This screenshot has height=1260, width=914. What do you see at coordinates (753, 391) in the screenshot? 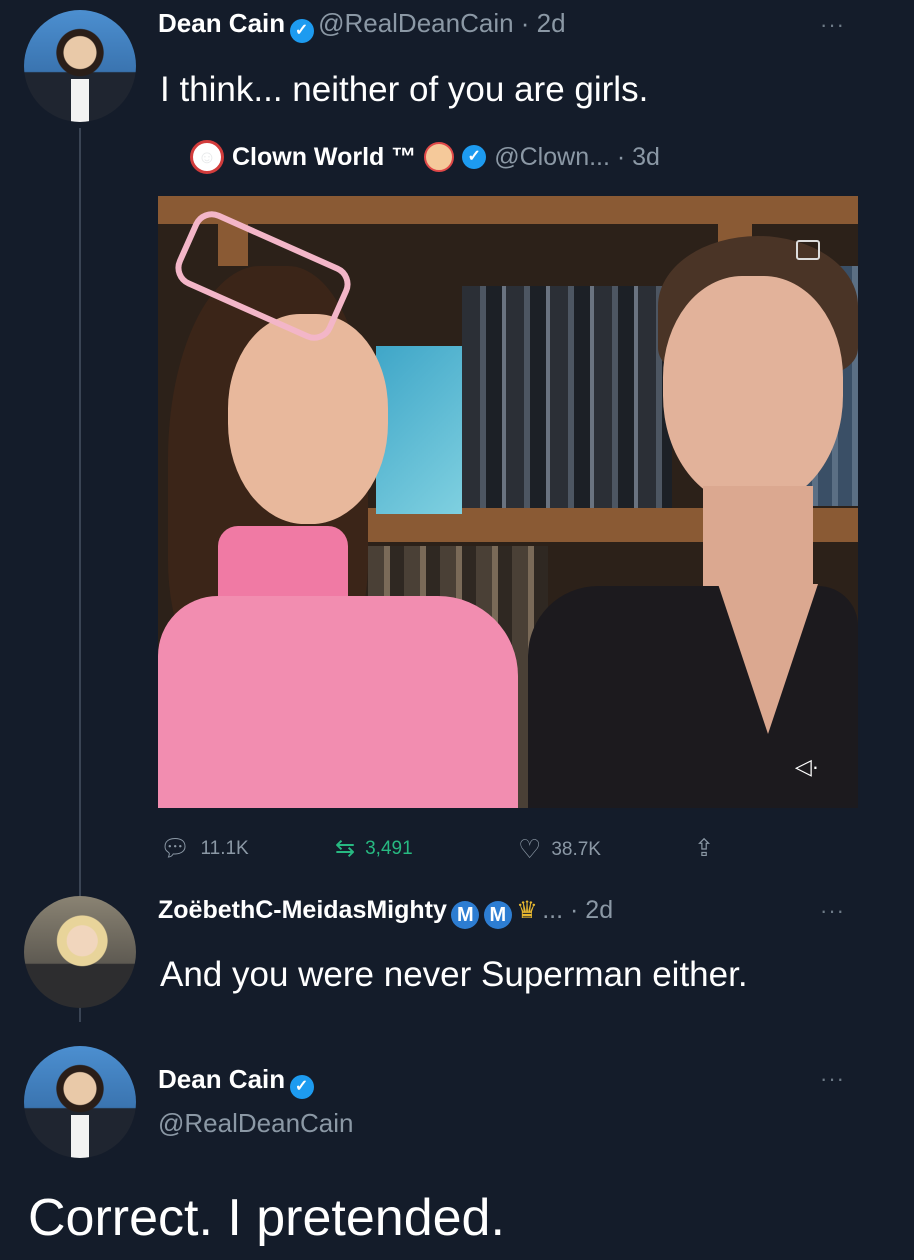
I see `person-right-face` at bounding box center [753, 391].